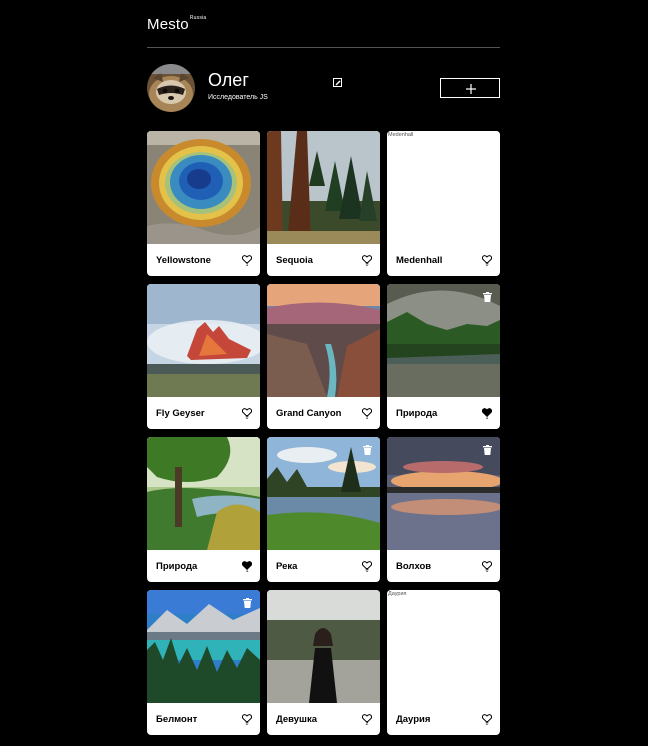 The width and height of the screenshot is (648, 746). I want to click on page-header: MestoRussia, so click(323, 24).